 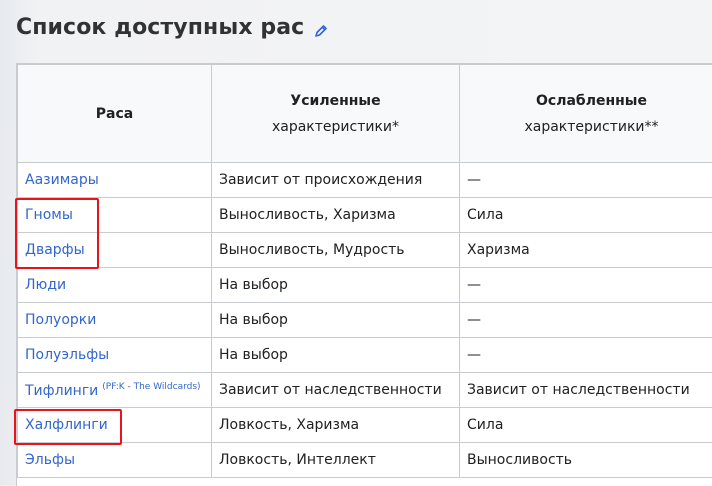 What do you see at coordinates (586, 460) in the screenshot?
I see `weakened-stats-cell: Выносливость` at bounding box center [586, 460].